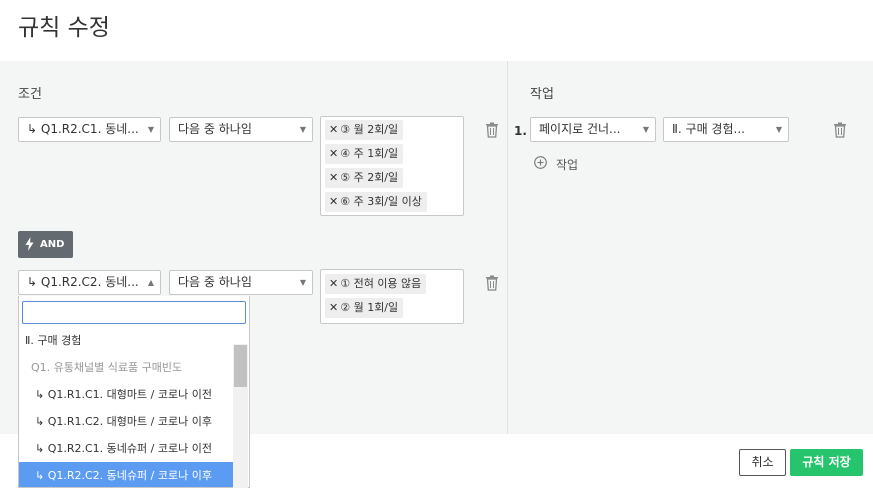 The height and width of the screenshot is (488, 873). I want to click on plus-circle-icon, so click(540, 162).